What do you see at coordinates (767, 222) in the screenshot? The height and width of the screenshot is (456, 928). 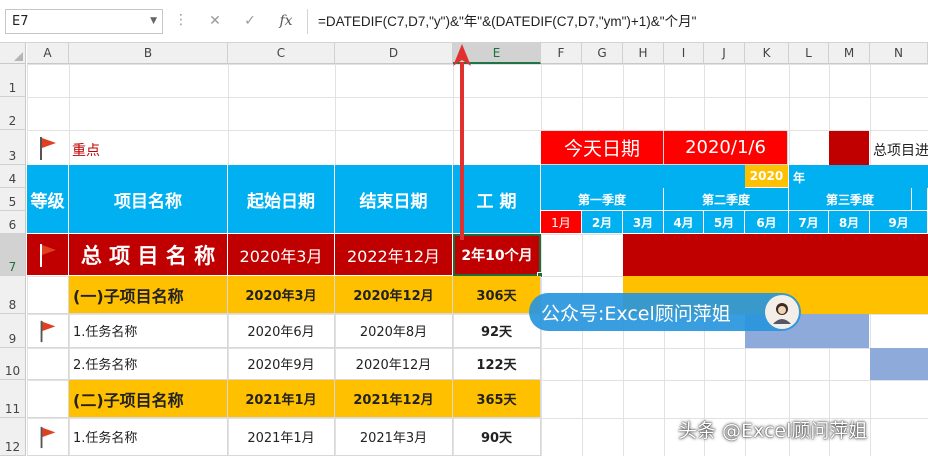 I see `month-label: 6月` at bounding box center [767, 222].